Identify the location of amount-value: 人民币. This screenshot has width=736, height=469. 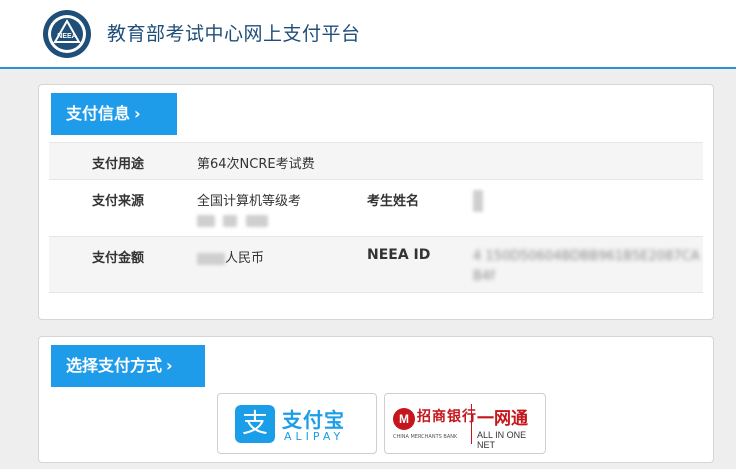
(230, 256).